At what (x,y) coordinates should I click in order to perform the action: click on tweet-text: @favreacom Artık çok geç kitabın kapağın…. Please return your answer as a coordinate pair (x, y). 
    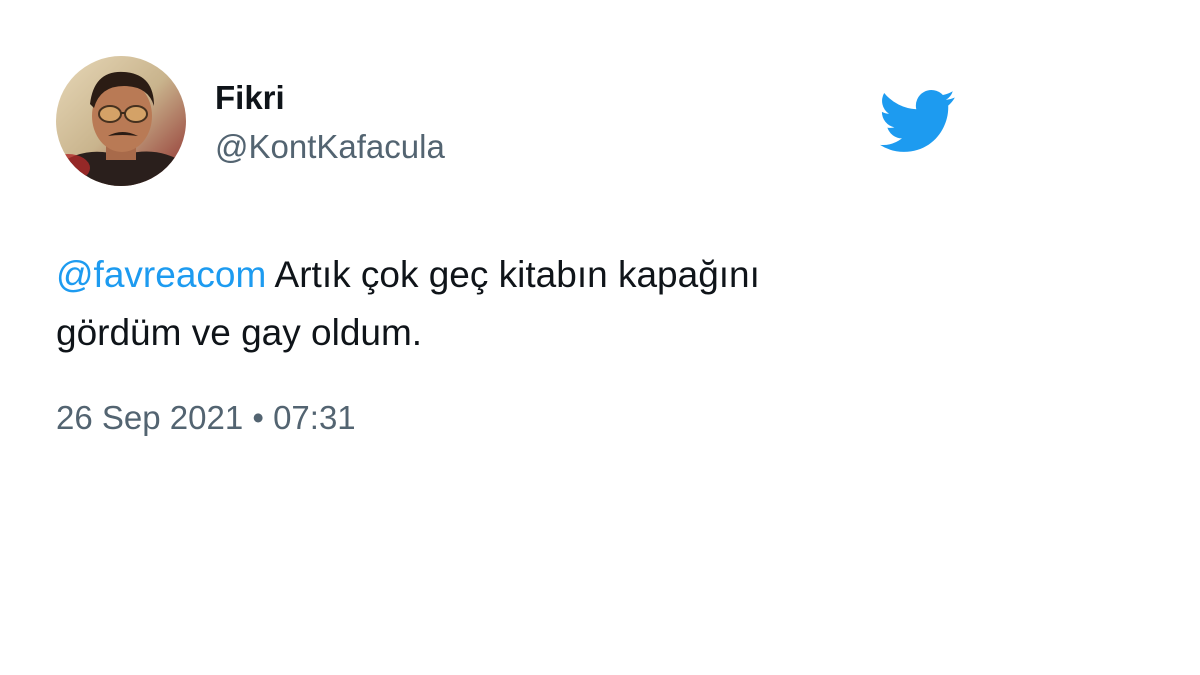
    Looking at the image, I should click on (506, 304).